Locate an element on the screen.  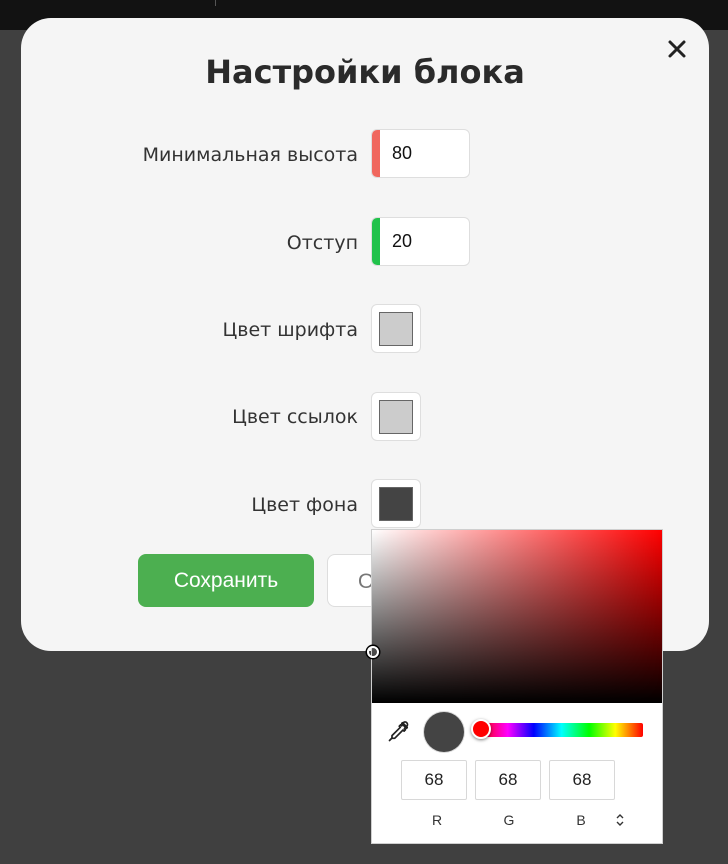
saturation-handle is located at coordinates (373, 652).